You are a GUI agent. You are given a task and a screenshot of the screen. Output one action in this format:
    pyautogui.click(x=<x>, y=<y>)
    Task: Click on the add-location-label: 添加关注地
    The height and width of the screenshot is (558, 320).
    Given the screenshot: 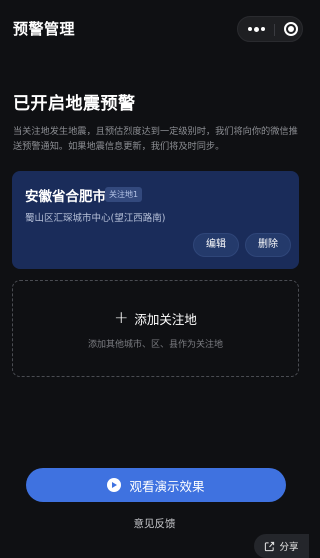 What is the action you would take?
    pyautogui.click(x=165, y=319)
    